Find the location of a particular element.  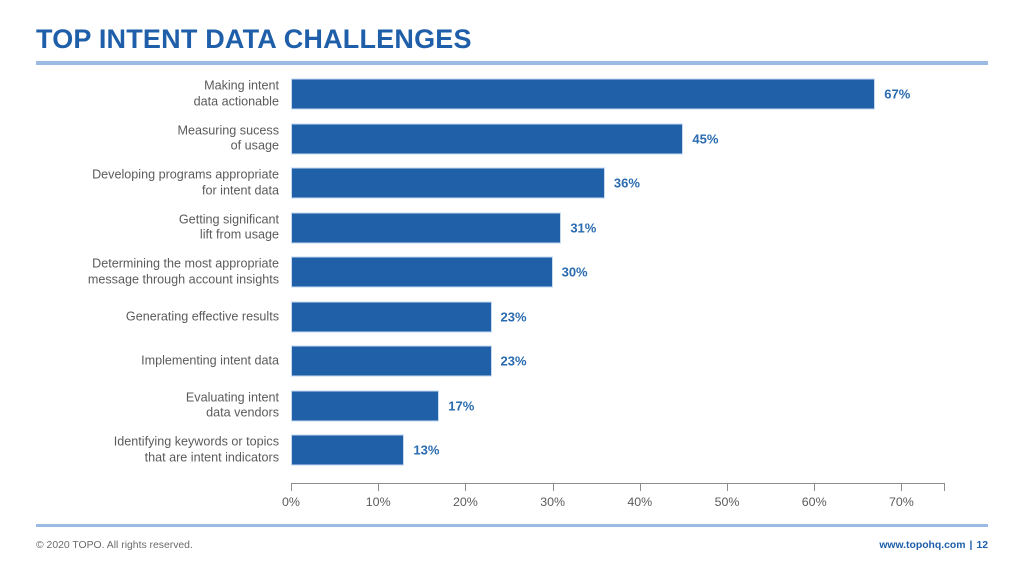

bar-category-label: Getting significant lift from usage is located at coordinates (228, 227).